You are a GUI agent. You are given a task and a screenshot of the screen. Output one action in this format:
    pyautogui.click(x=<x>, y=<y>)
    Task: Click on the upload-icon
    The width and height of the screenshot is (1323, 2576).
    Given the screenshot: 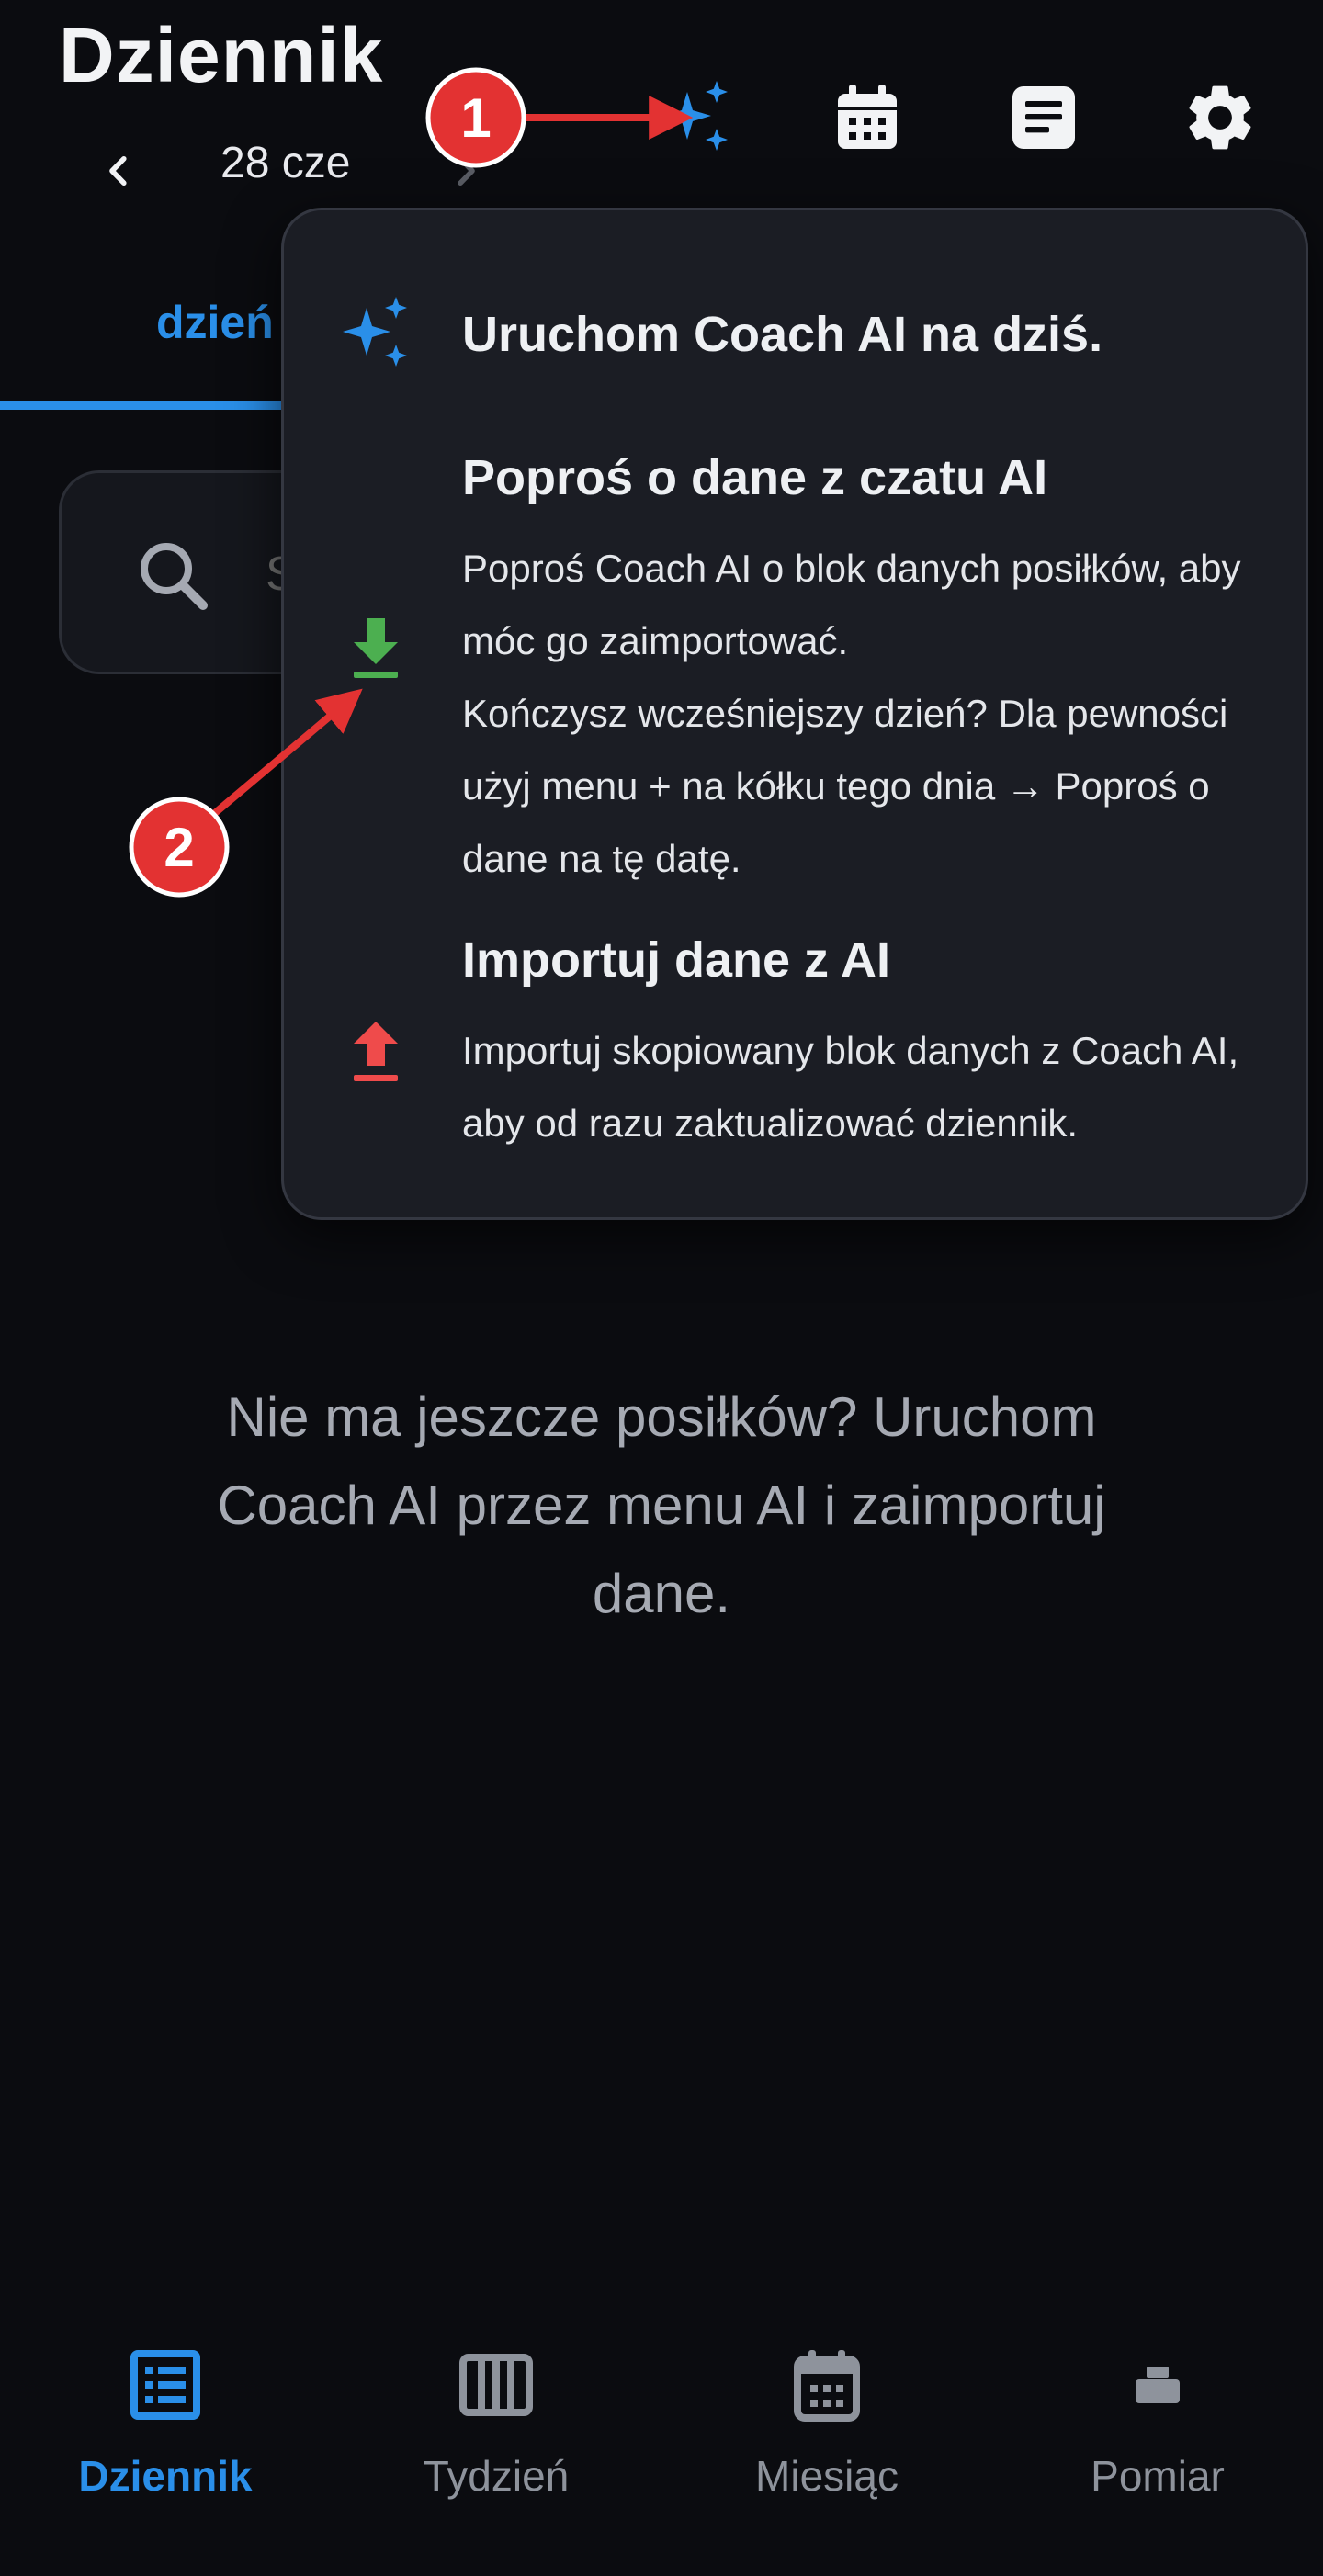 What is the action you would take?
    pyautogui.click(x=376, y=1051)
    